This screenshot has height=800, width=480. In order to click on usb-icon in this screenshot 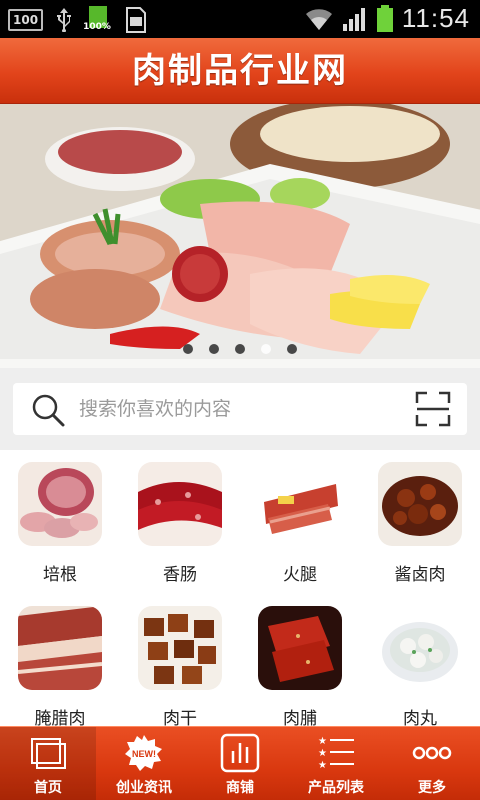, I will do `click(64, 20)`.